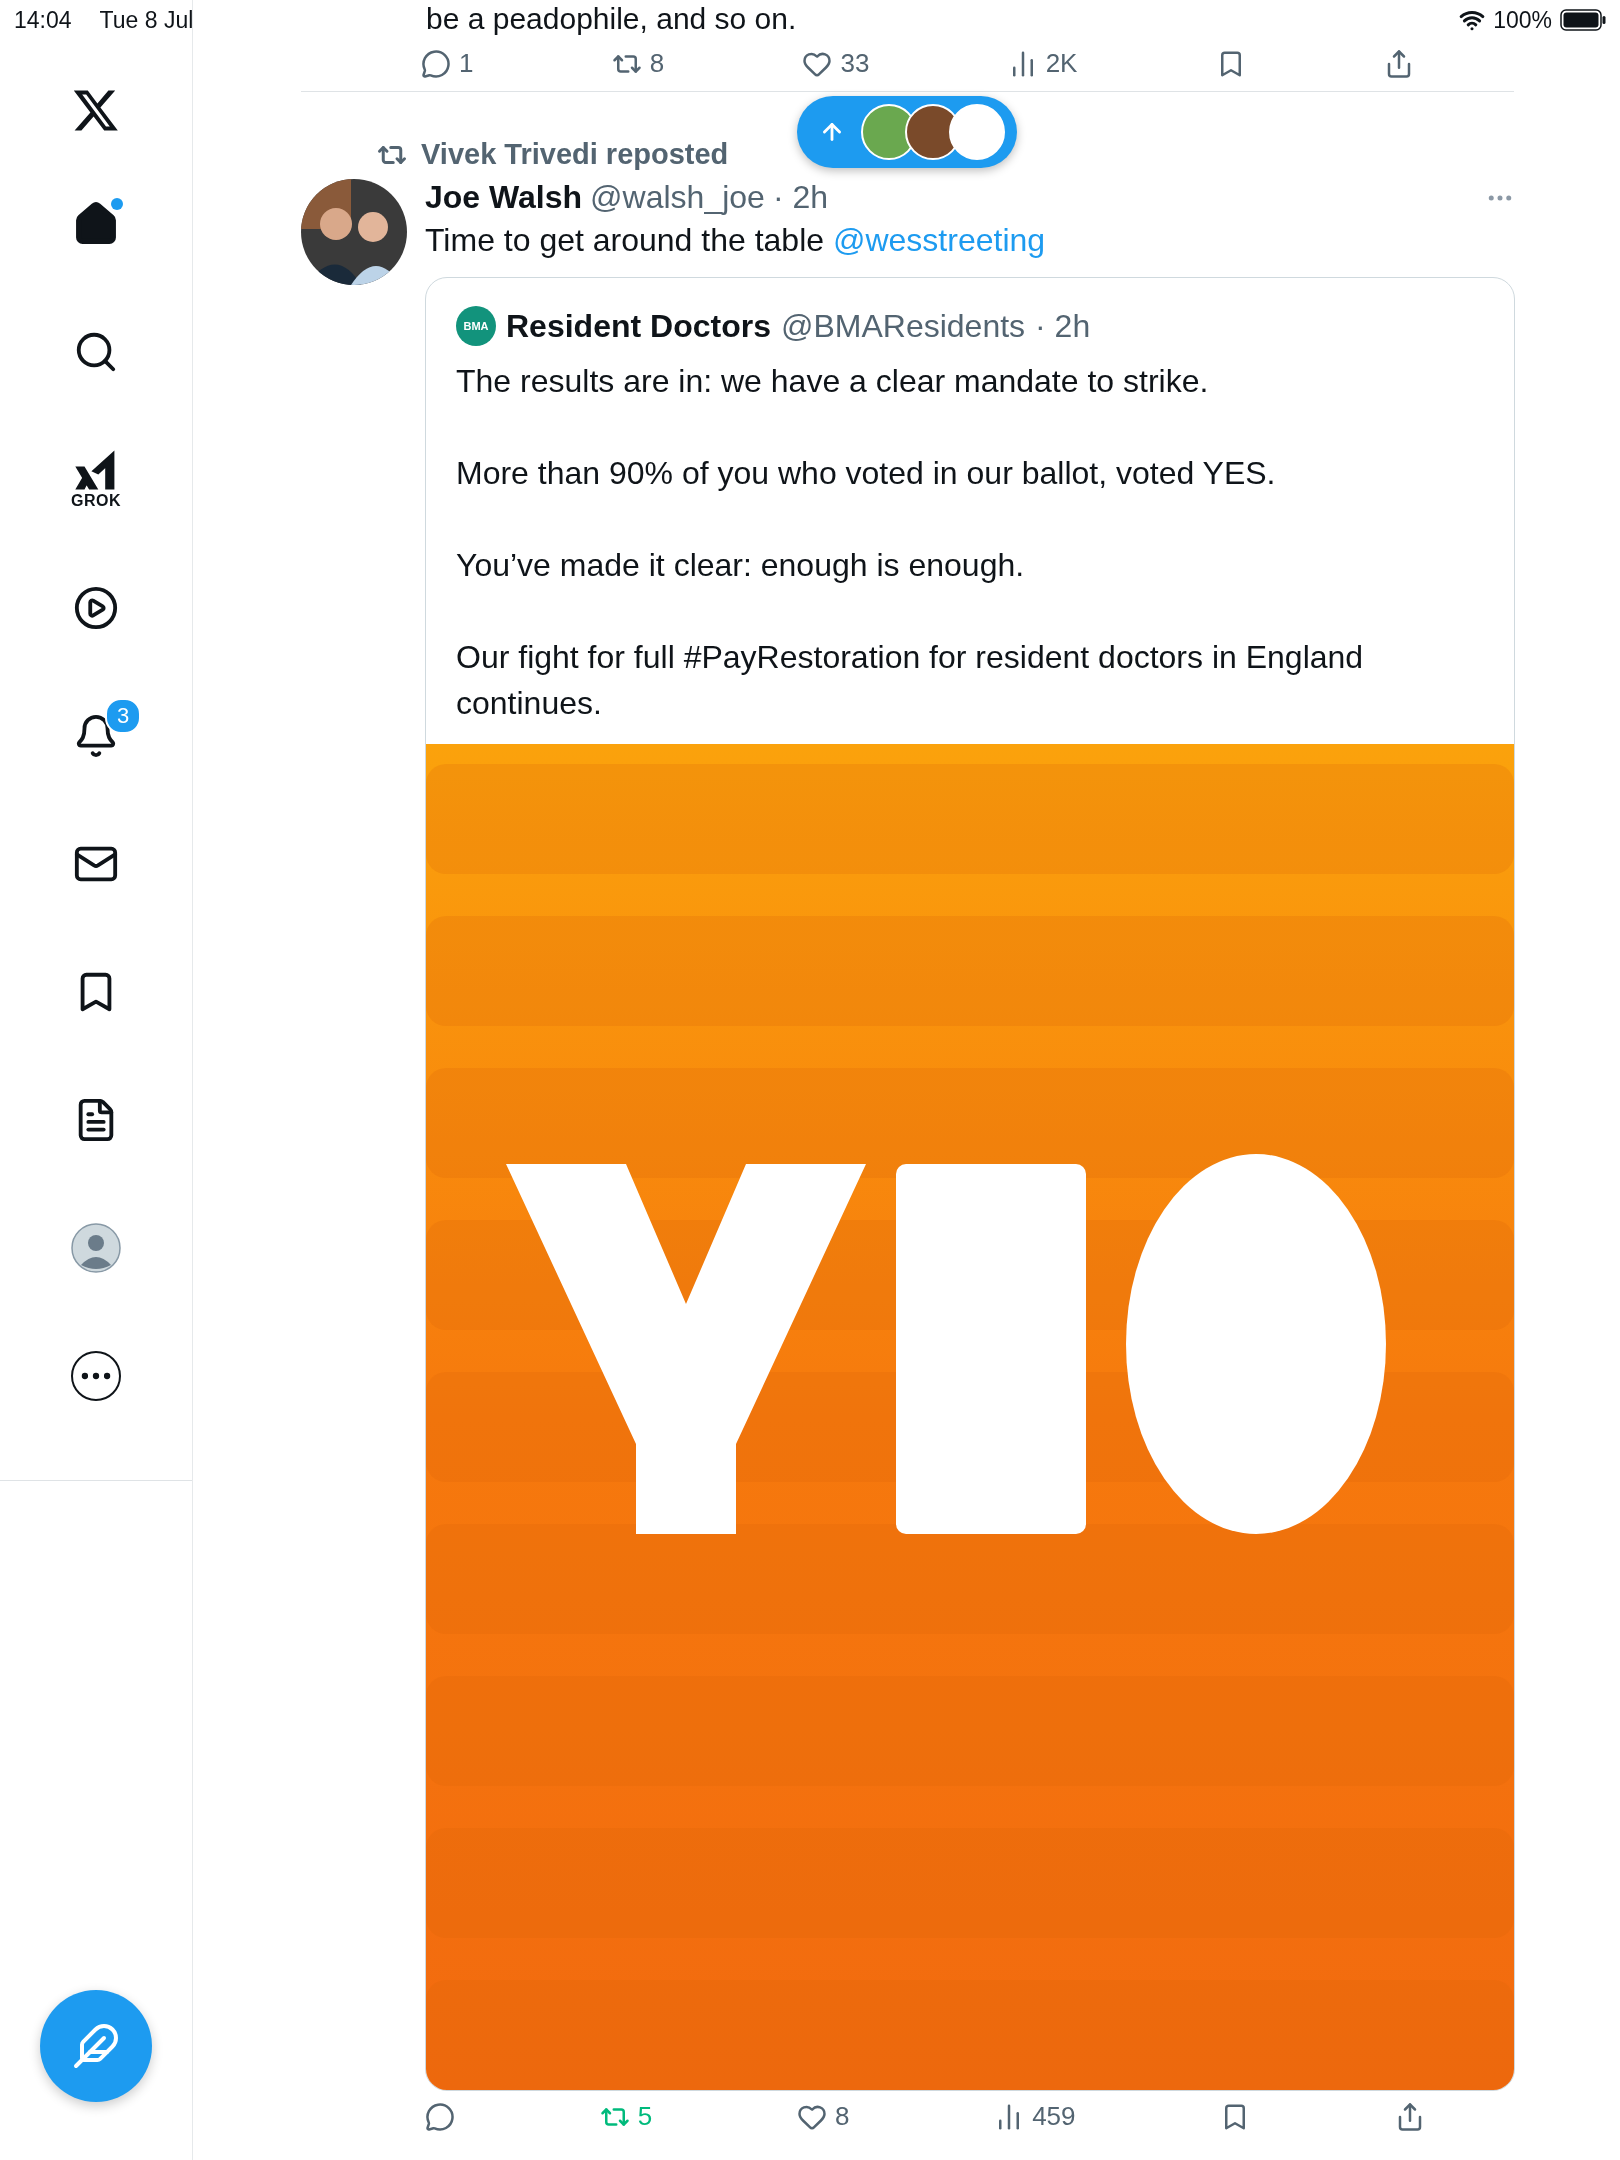  I want to click on quoted-author-name: Resident Doctors, so click(638, 326).